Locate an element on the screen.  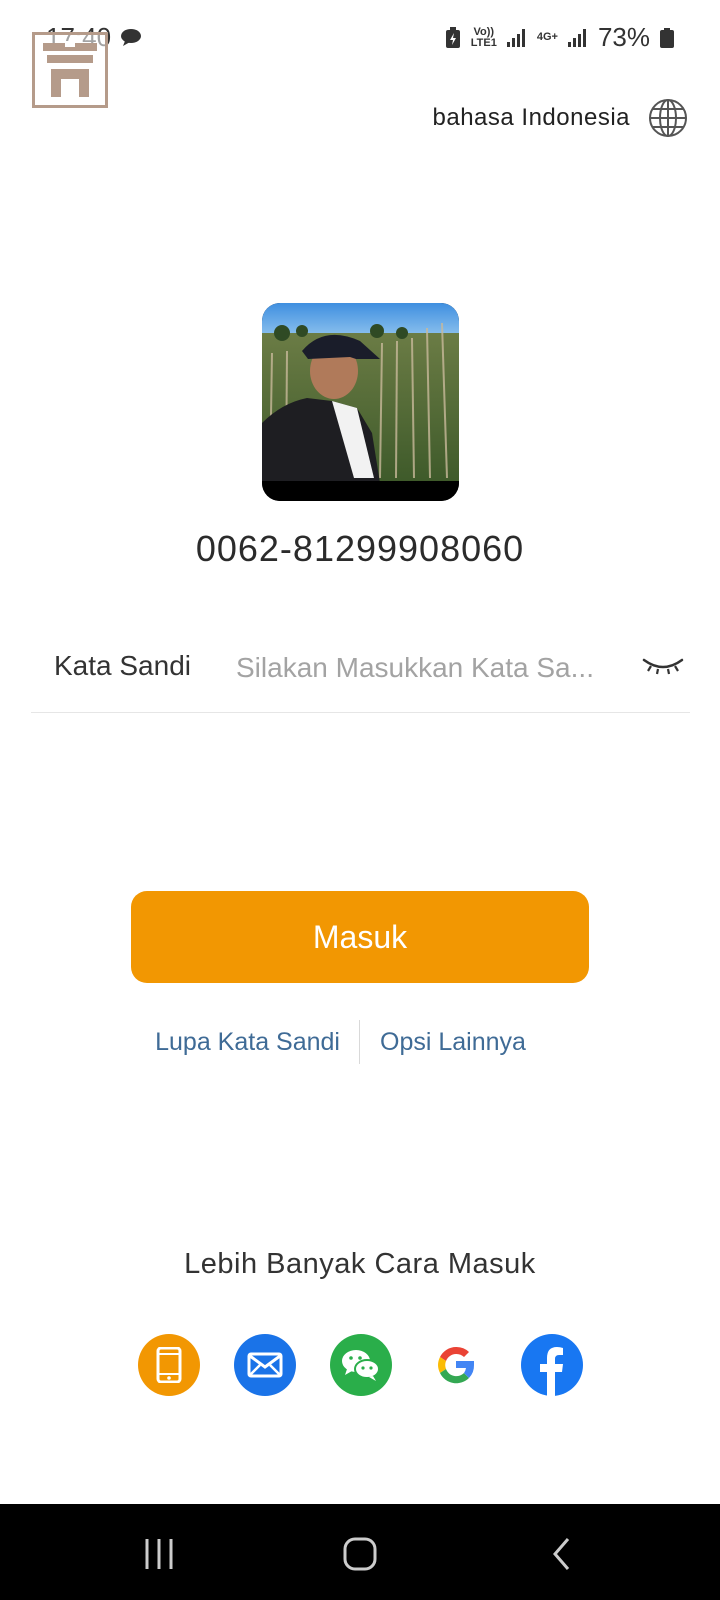
battery-icon is located at coordinates (667, 37).